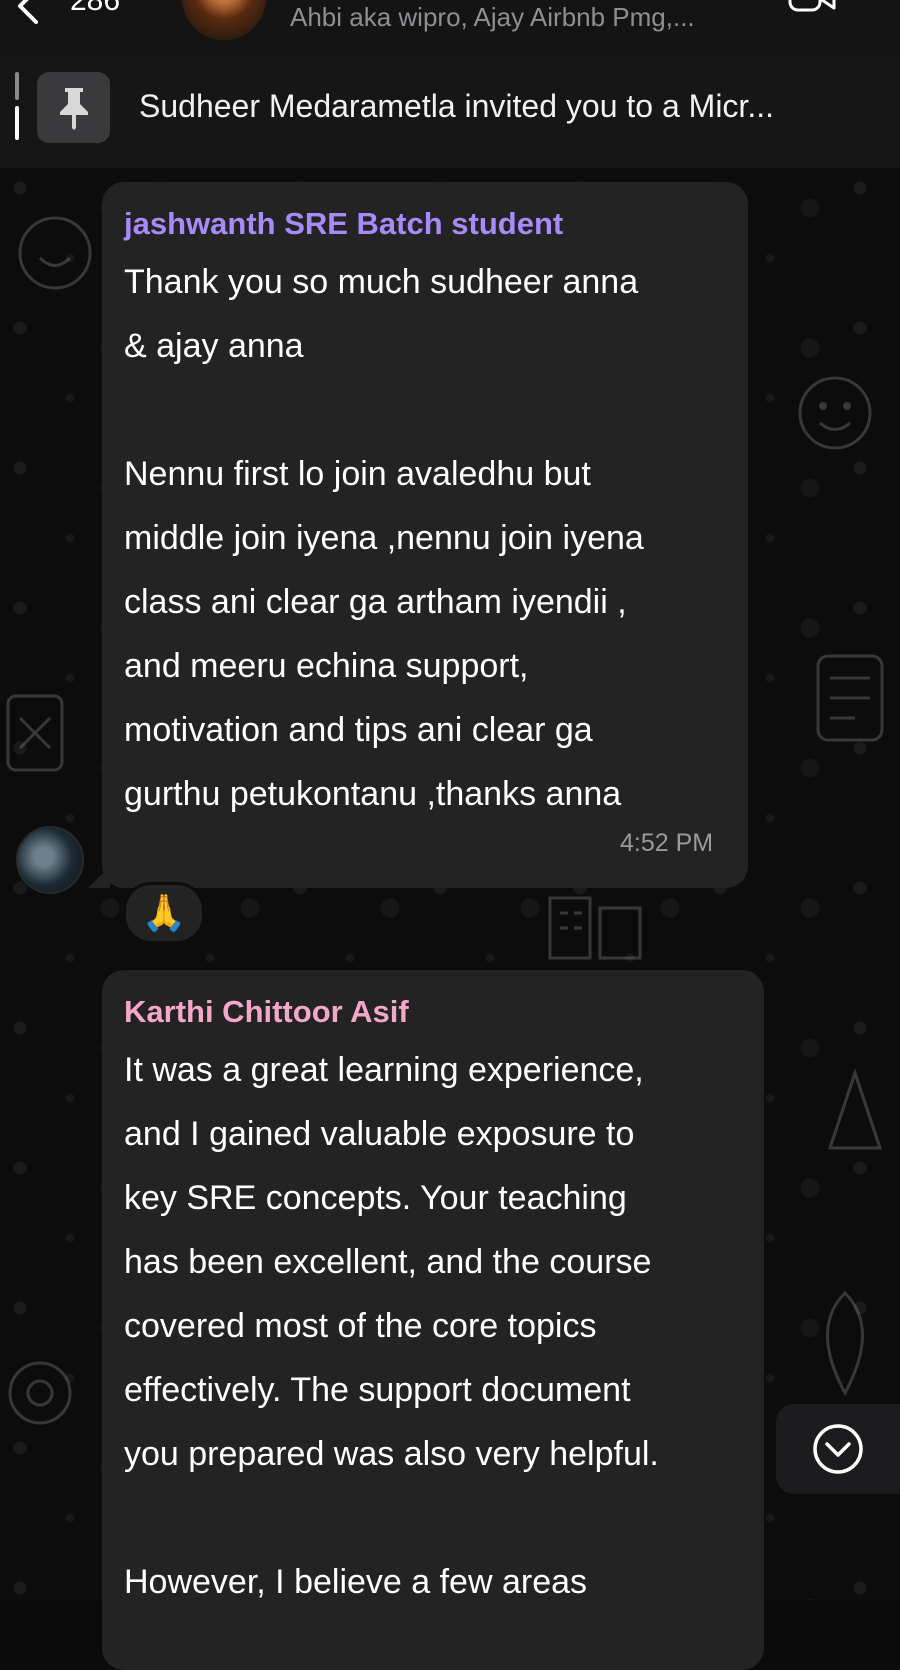 This screenshot has width=900, height=1670. I want to click on message-time: 4:52 PM, so click(667, 843).